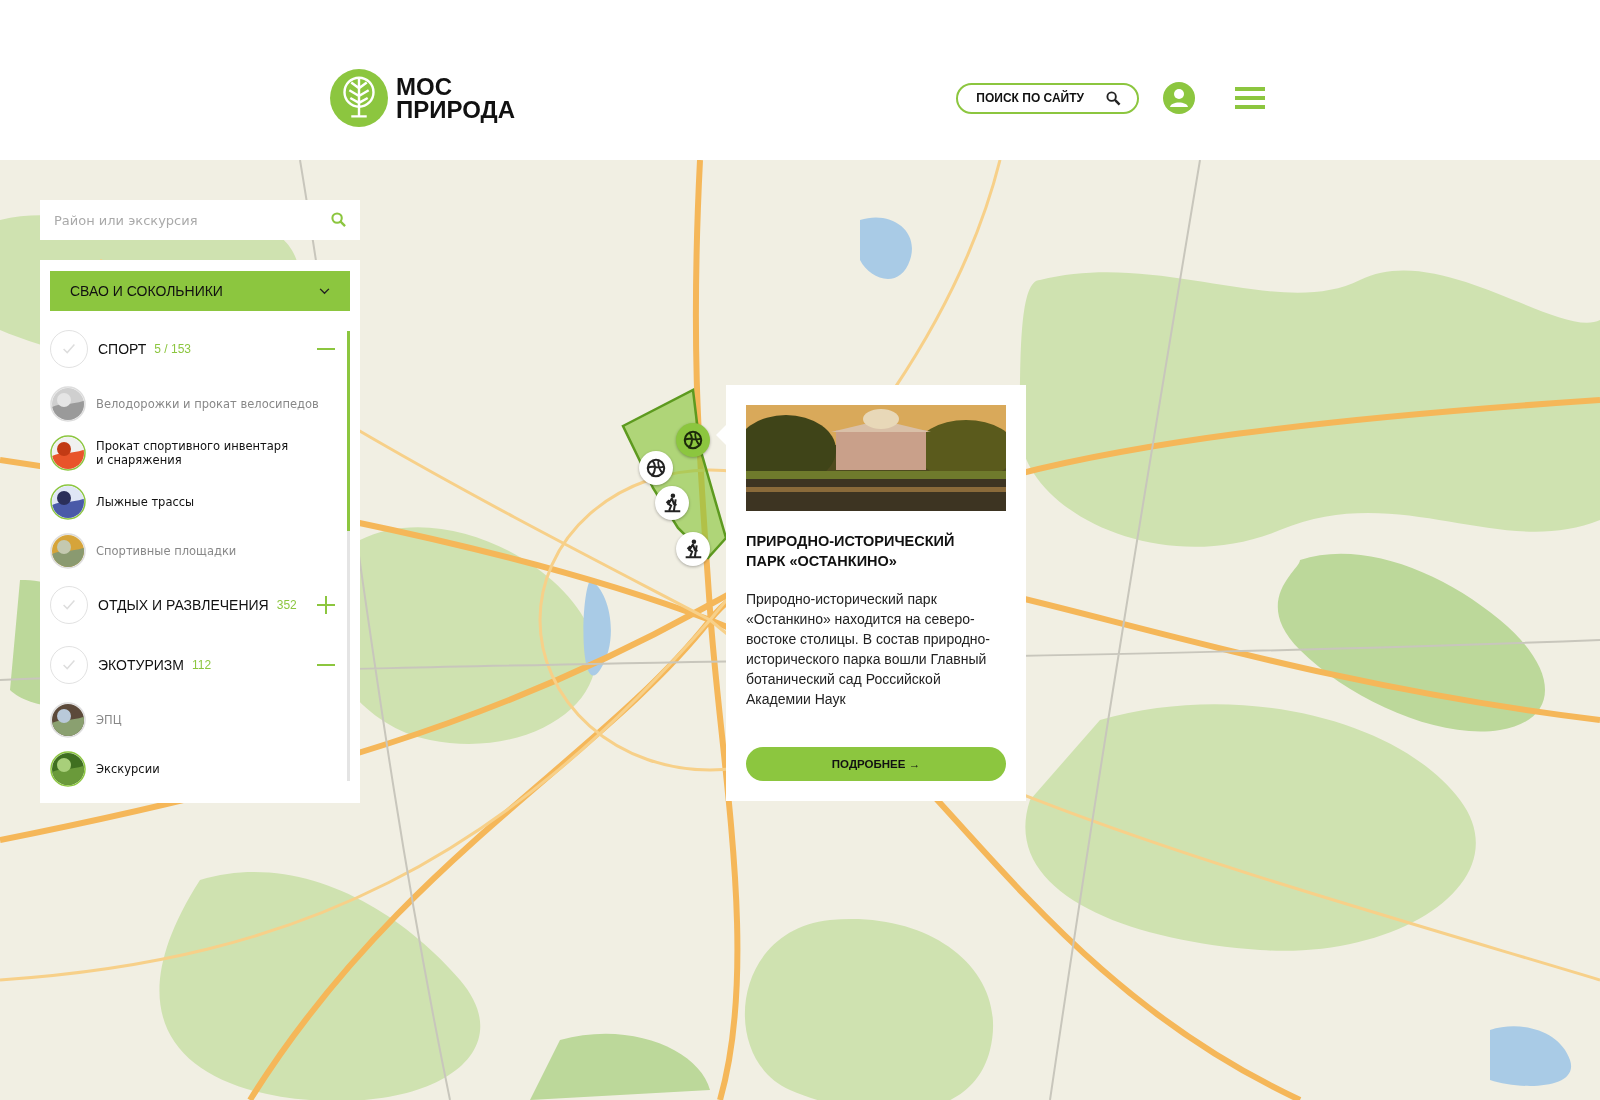 The image size is (1600, 1100). Describe the element at coordinates (1179, 98) in the screenshot. I see `user-icon` at that location.